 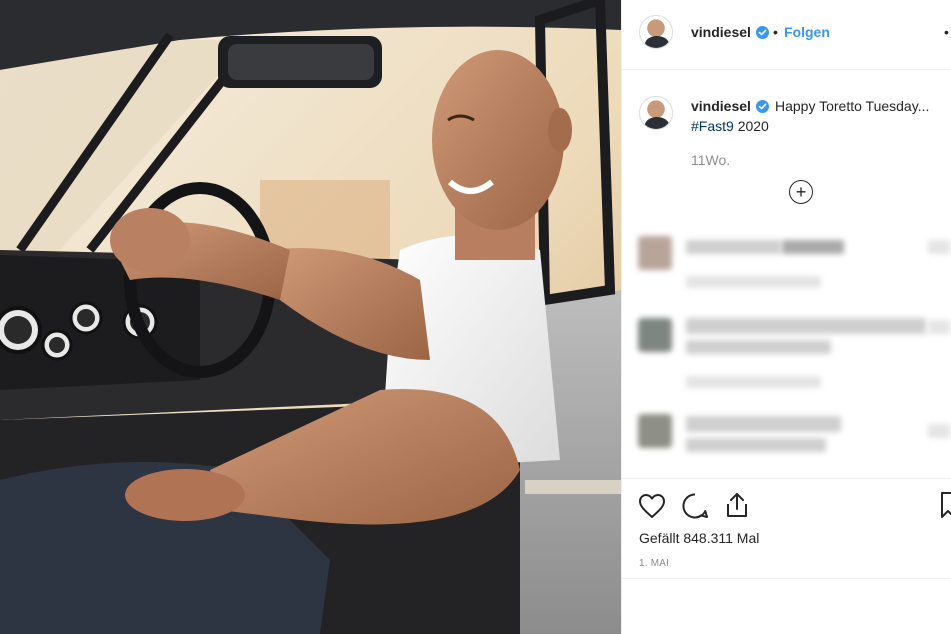 What do you see at coordinates (699, 538) in the screenshot?
I see `likes-count: Gefällt 848.311 Mal` at bounding box center [699, 538].